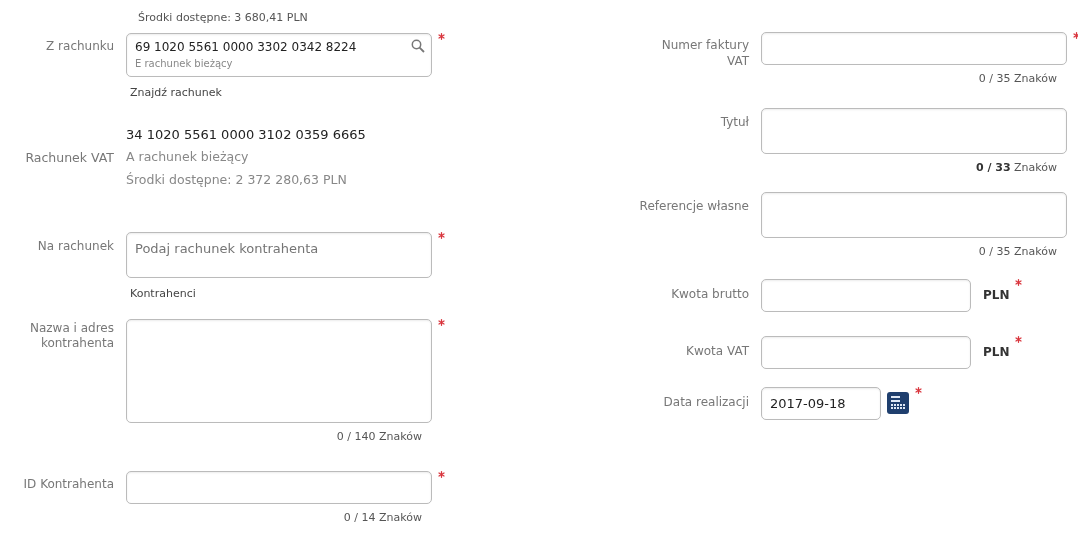  I want to click on date-field: 2017-09-18, so click(821, 403).